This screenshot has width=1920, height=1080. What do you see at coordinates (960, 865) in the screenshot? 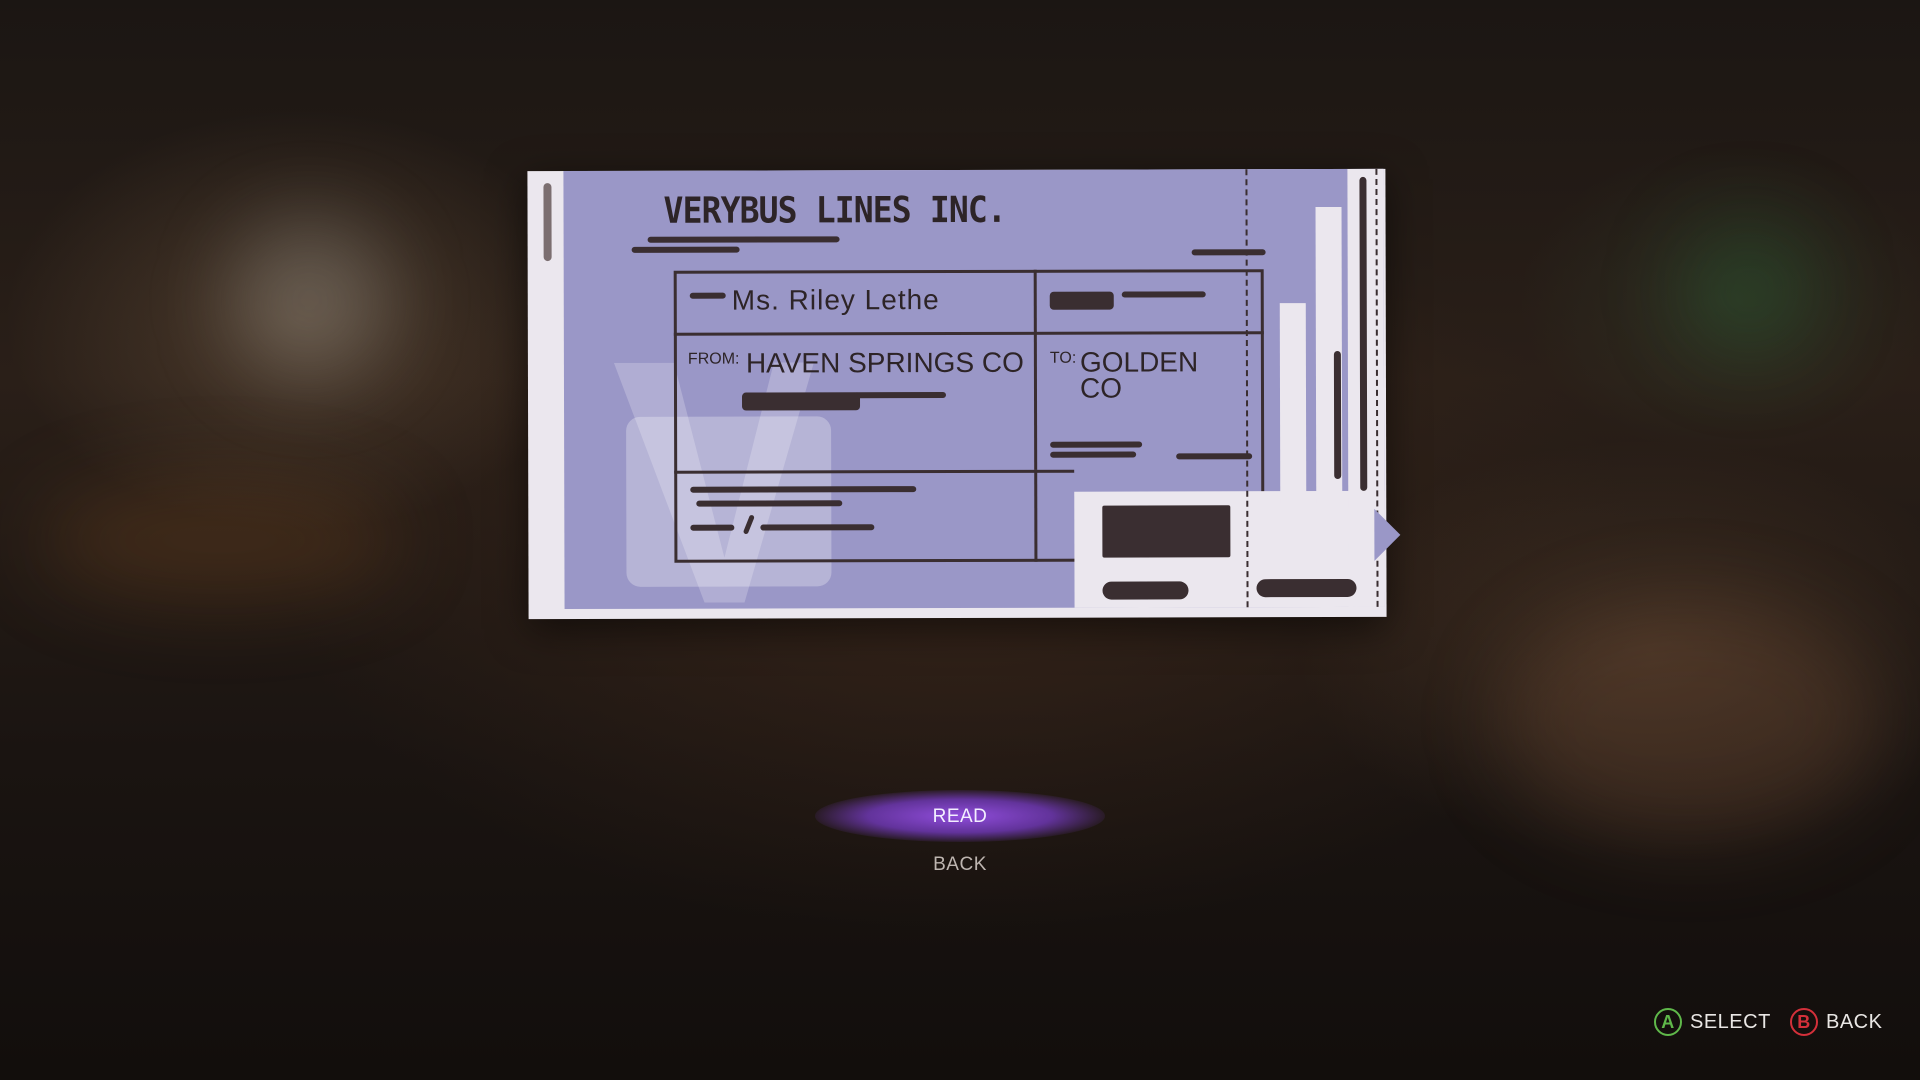
I see `menu-item-back: BACK` at bounding box center [960, 865].